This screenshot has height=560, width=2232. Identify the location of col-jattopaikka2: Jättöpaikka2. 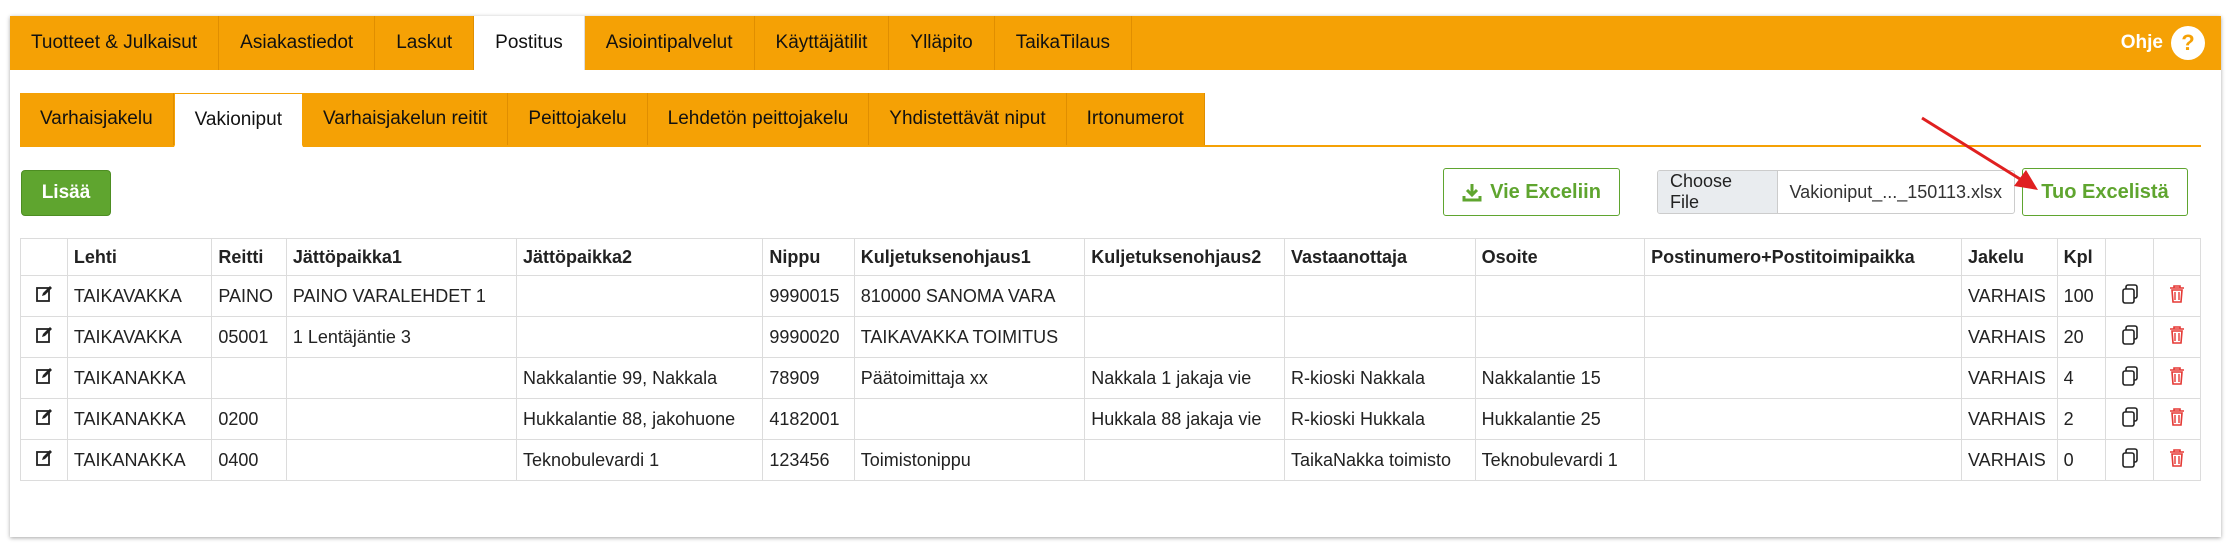
(640, 257).